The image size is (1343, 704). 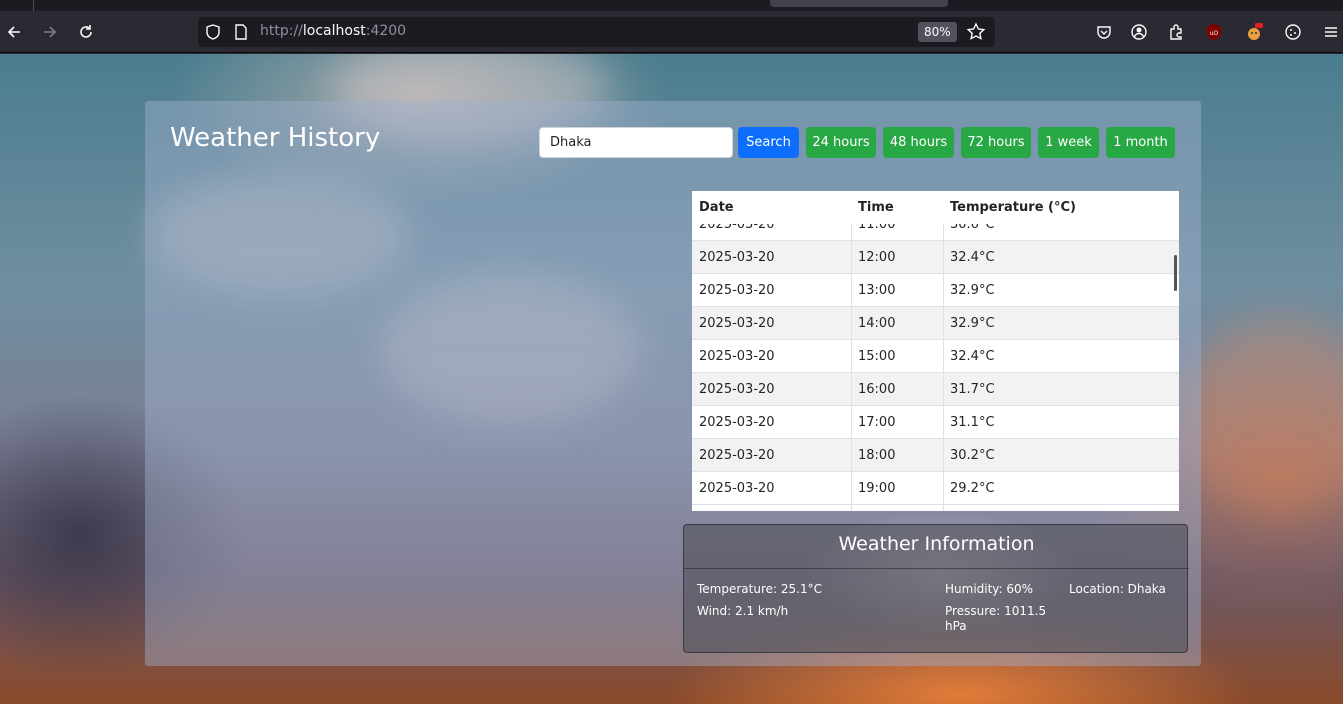 What do you see at coordinates (859, 3) in the screenshot?
I see `browser-tab` at bounding box center [859, 3].